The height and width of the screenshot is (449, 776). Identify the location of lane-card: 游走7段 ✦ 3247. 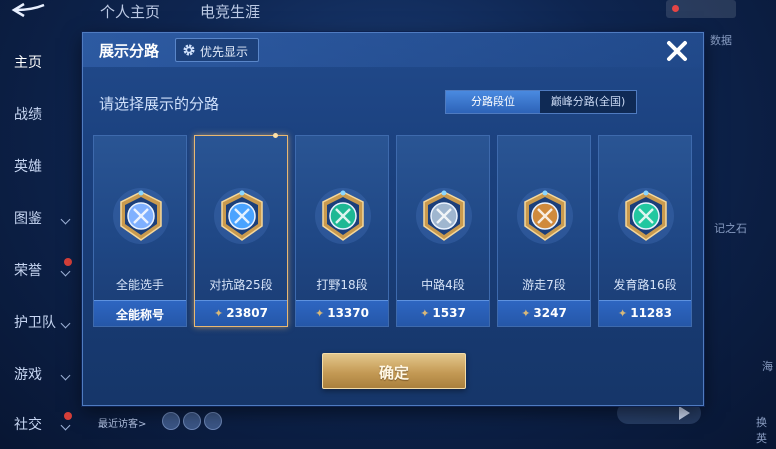
(544, 231).